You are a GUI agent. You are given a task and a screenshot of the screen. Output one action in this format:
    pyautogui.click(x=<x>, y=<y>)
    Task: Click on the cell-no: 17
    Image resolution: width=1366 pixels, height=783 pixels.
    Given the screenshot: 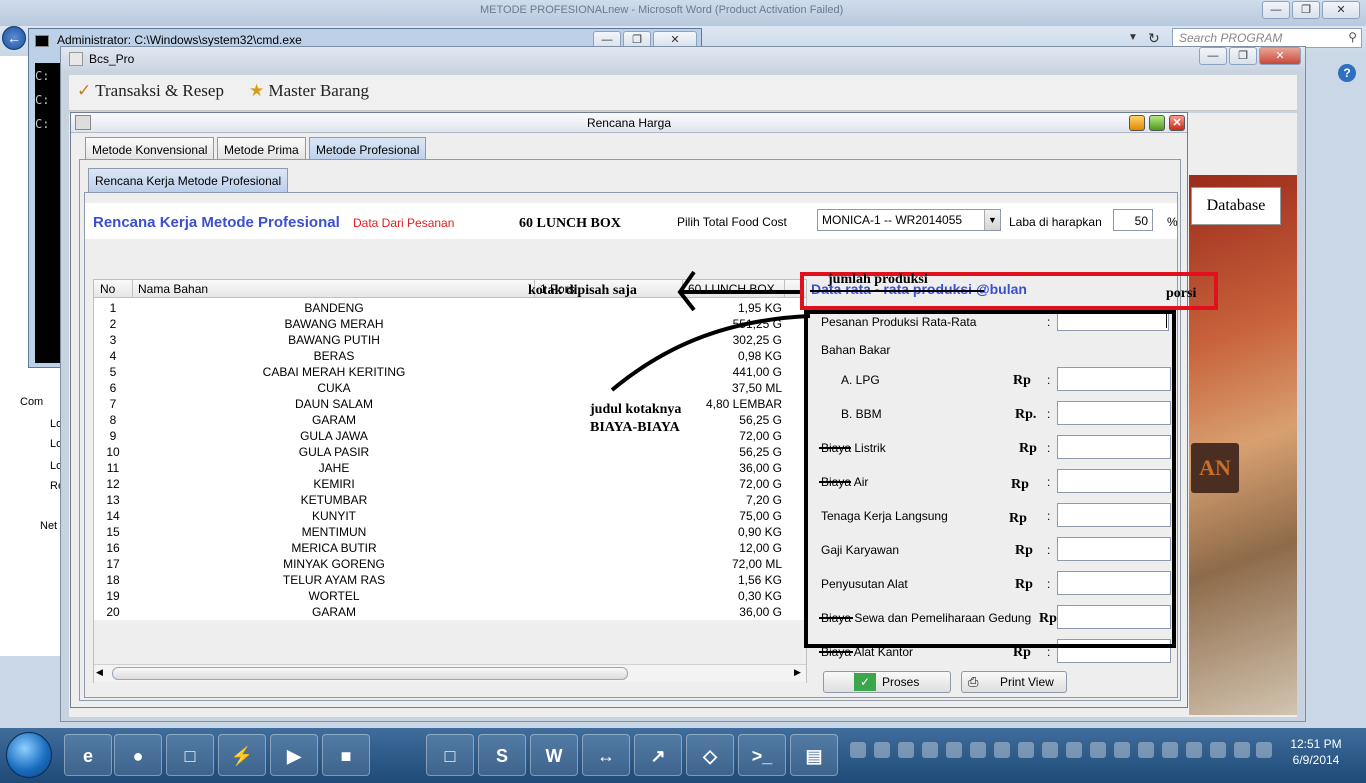 What is the action you would take?
    pyautogui.click(x=113, y=564)
    